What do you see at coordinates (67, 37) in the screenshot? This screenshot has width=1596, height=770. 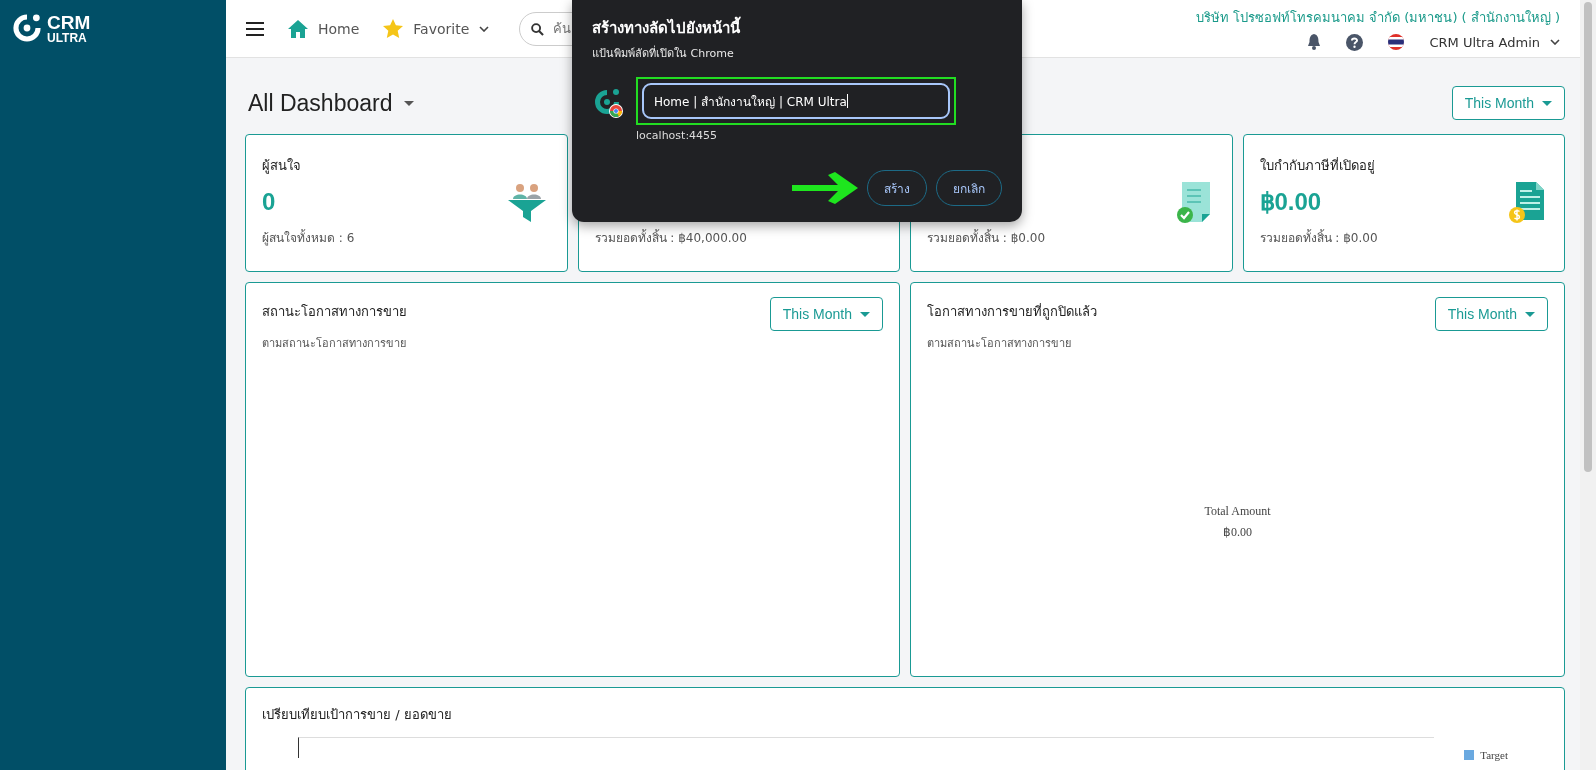 I see `logo-subtext: ULTRA` at bounding box center [67, 37].